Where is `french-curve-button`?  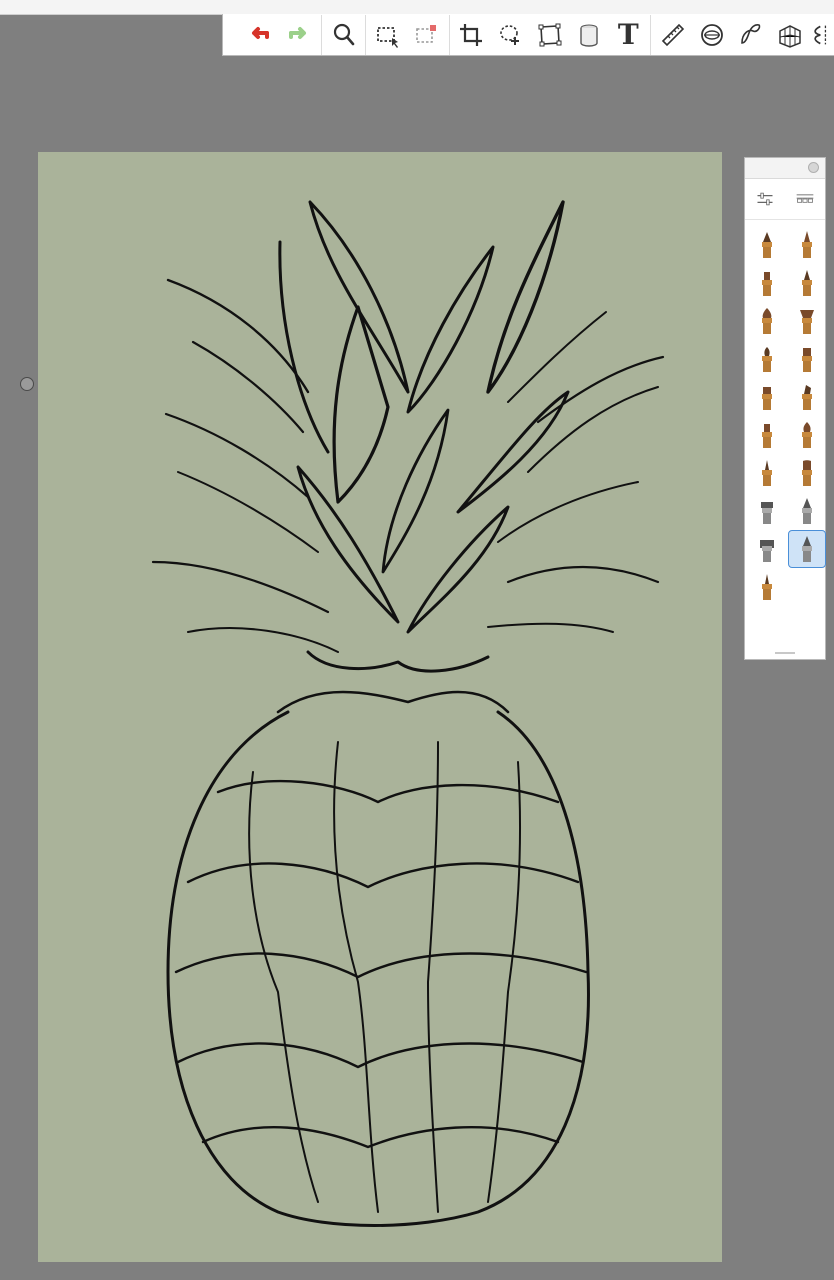 french-curve-button is located at coordinates (750, 35).